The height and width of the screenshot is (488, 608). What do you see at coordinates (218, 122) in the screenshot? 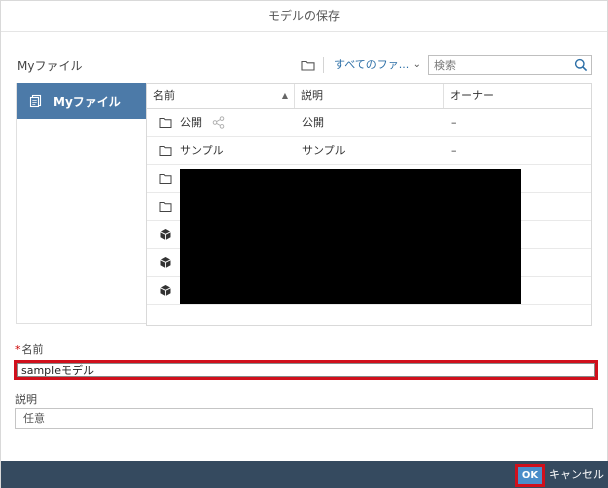
I see `share-icon` at bounding box center [218, 122].